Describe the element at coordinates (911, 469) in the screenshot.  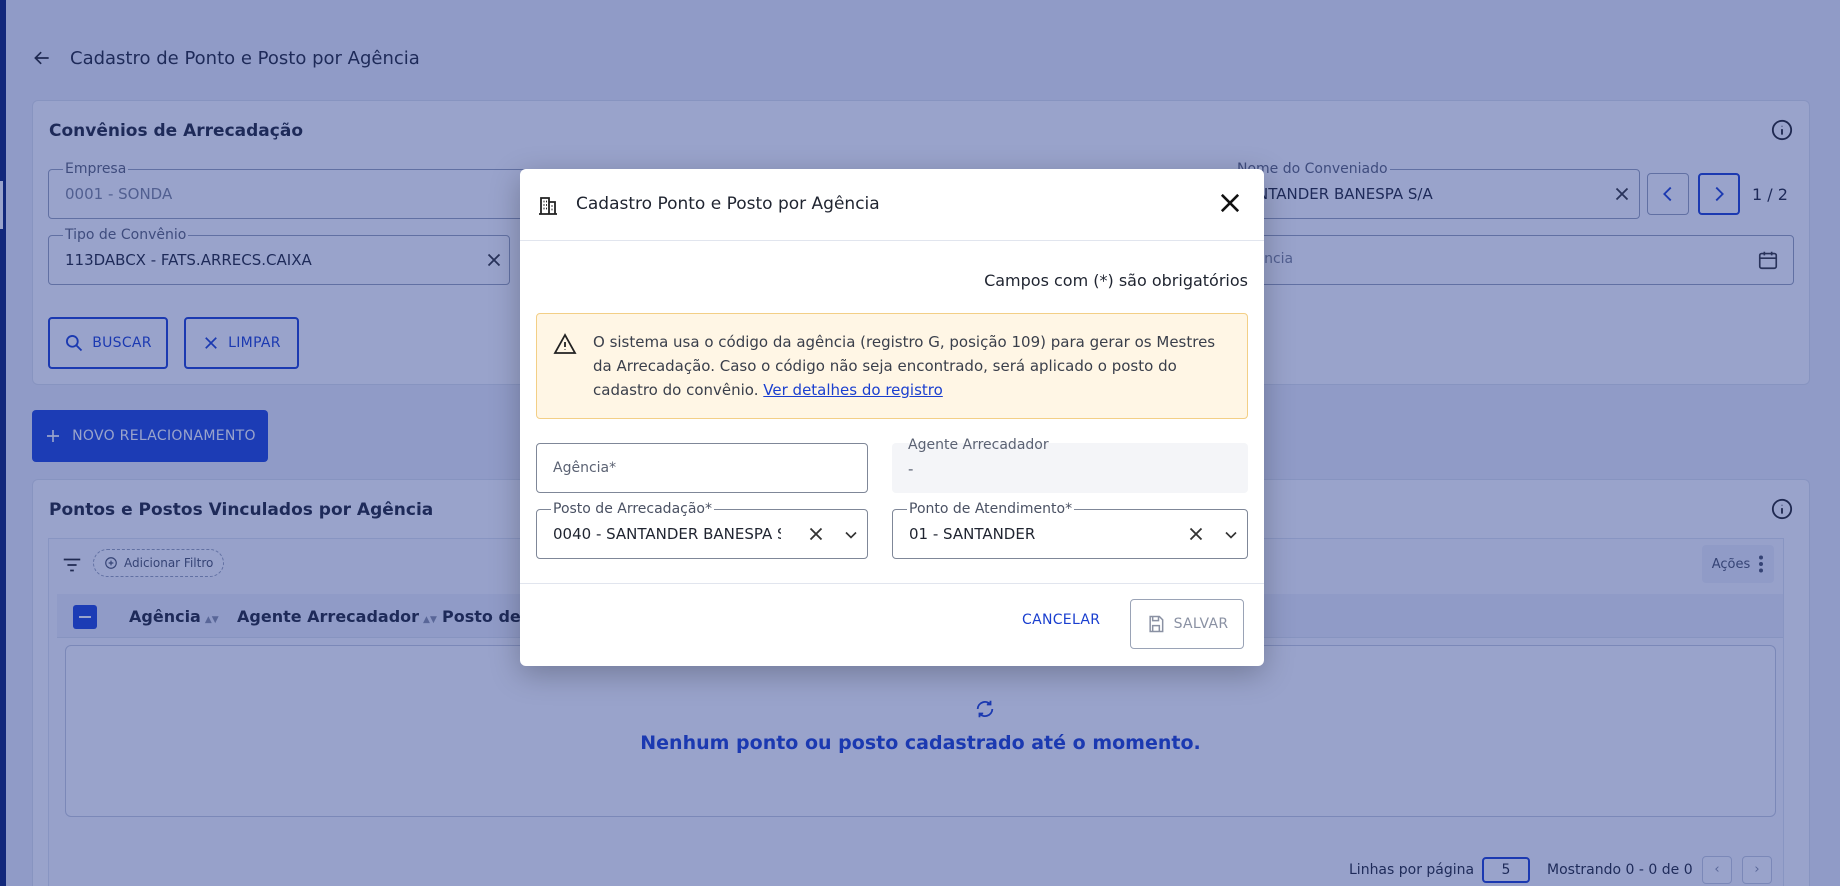
I see `agente-arrecadador-value: -` at that location.